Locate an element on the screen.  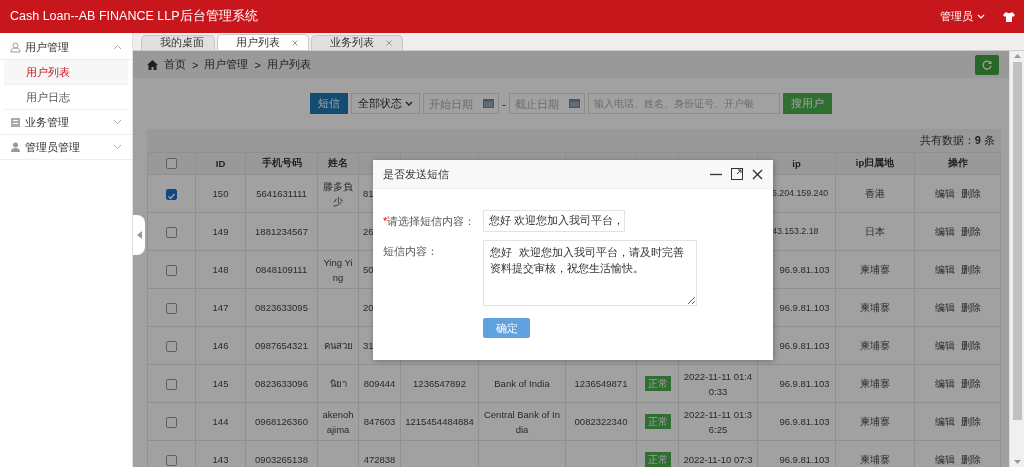
user-menu: 管理员 is located at coordinates (956, 16).